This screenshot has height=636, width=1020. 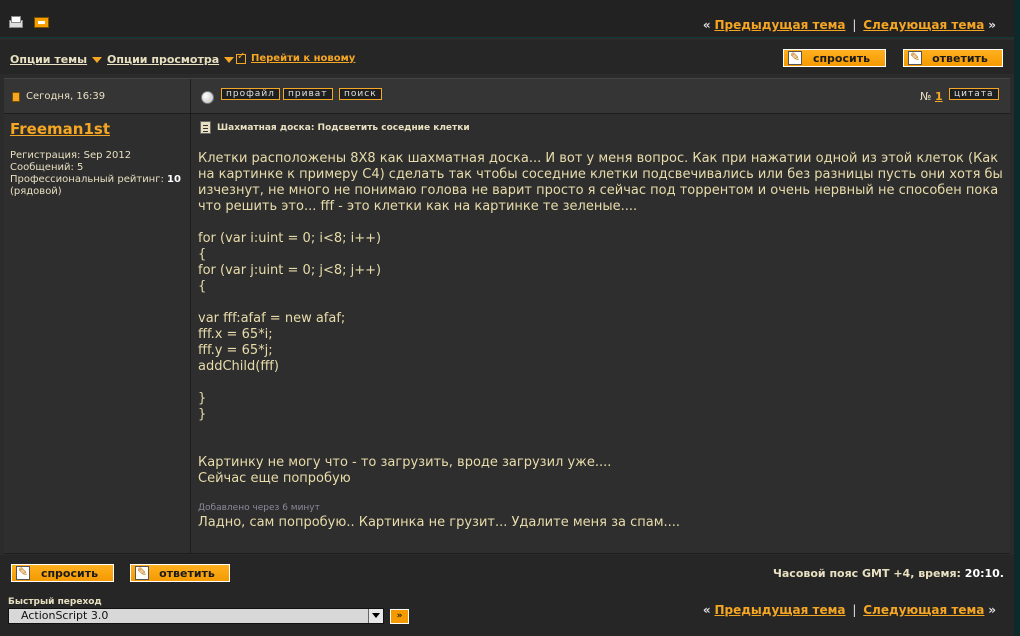 What do you see at coordinates (47, 167) in the screenshot?
I see `user-message-count: Сообщений: 5` at bounding box center [47, 167].